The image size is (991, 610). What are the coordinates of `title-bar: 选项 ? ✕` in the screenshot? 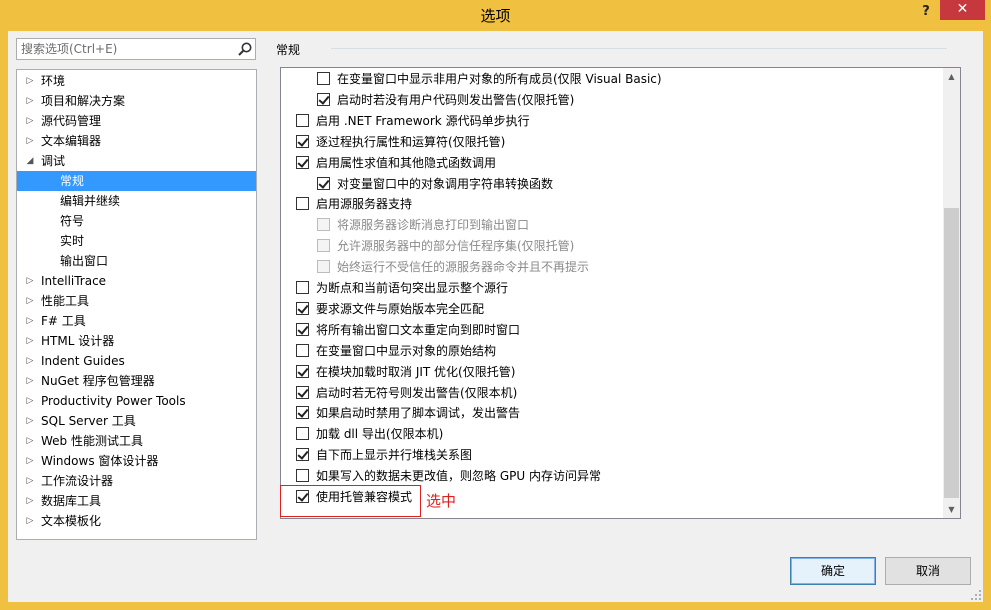 It's located at (495, 15).